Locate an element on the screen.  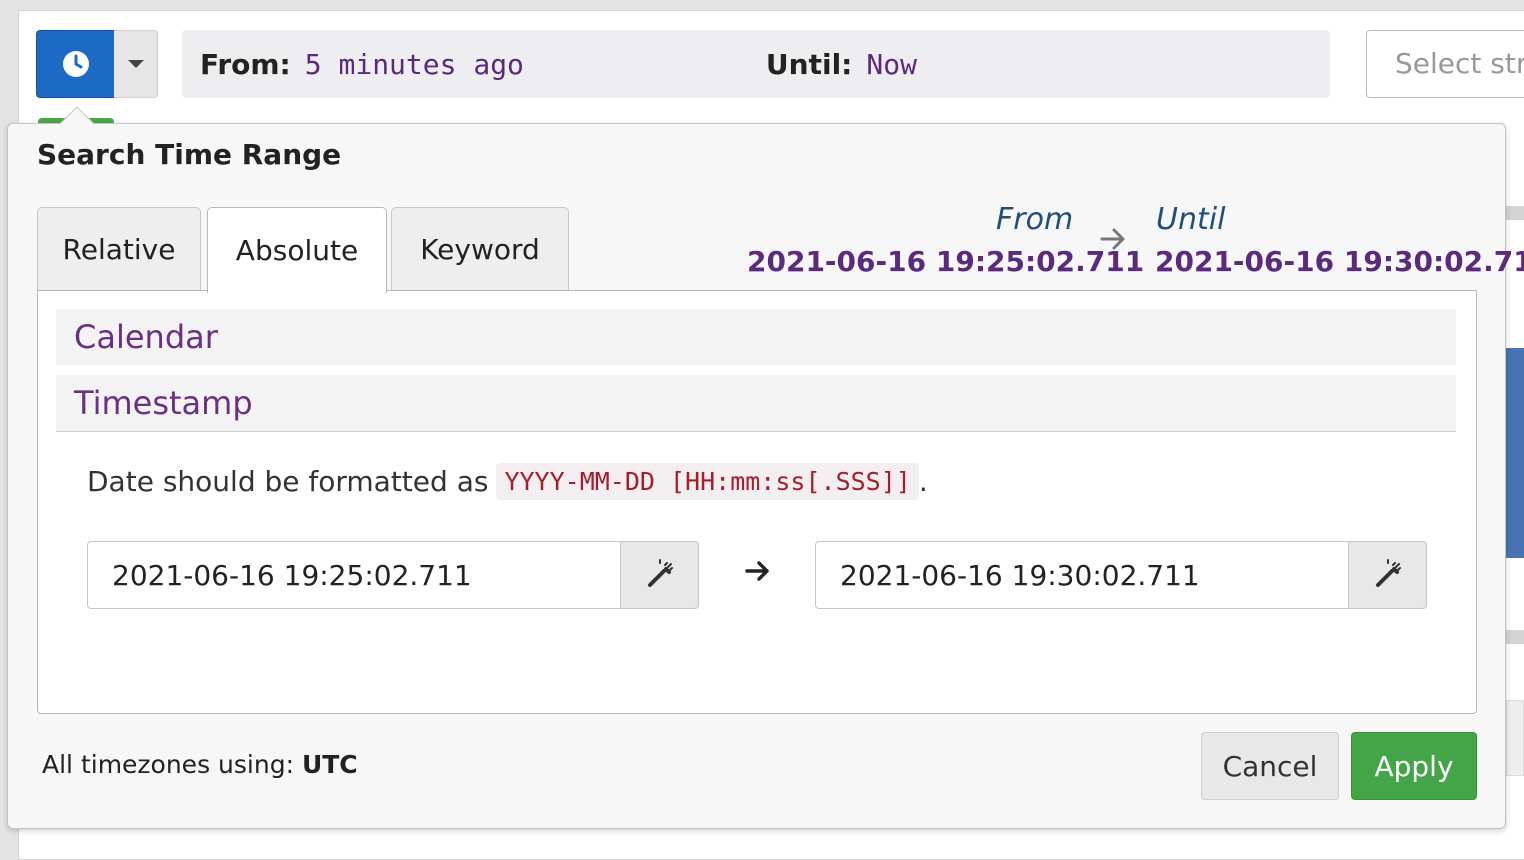
timezone-value: UTC is located at coordinates (329, 764).